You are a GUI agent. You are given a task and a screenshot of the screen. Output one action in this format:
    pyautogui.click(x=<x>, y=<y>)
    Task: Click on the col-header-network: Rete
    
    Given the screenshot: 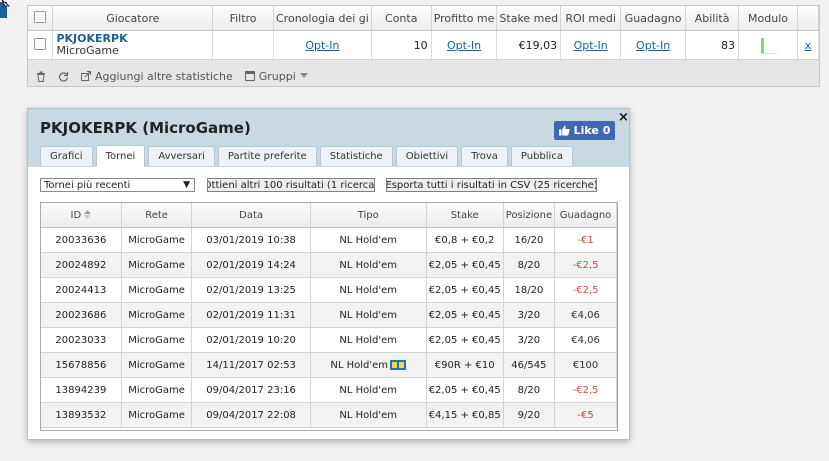 What is the action you would take?
    pyautogui.click(x=157, y=215)
    